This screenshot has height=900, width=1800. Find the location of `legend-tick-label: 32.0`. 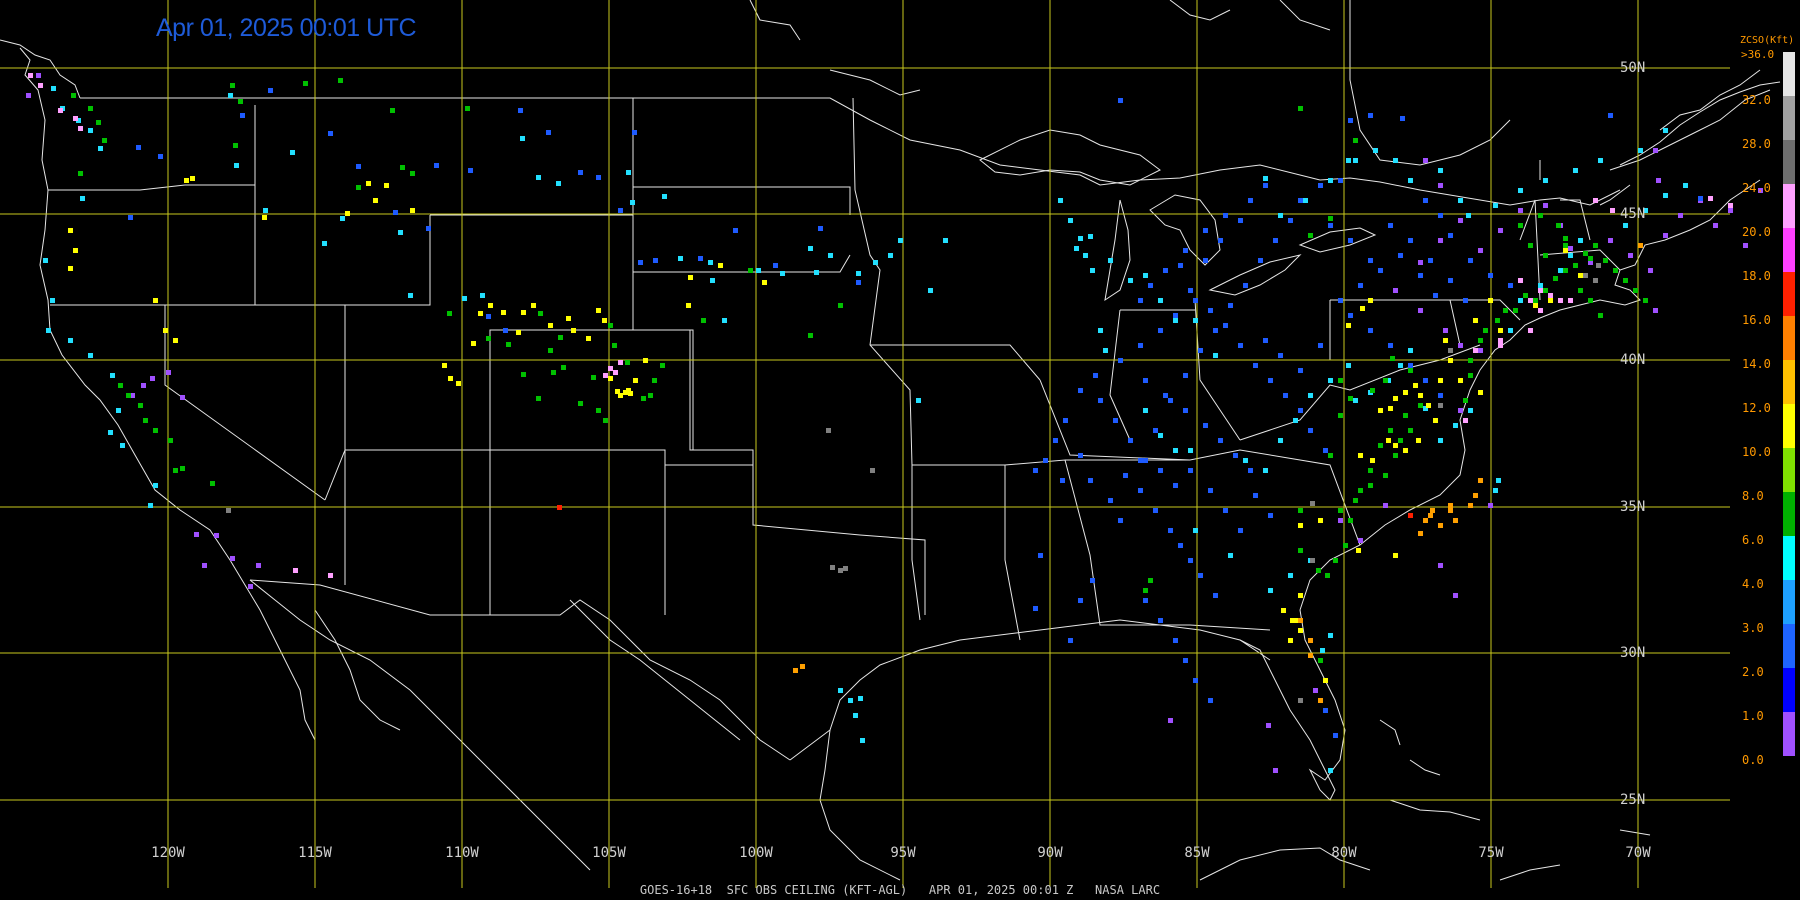

legend-tick-label: 32.0 is located at coordinates (1756, 100).